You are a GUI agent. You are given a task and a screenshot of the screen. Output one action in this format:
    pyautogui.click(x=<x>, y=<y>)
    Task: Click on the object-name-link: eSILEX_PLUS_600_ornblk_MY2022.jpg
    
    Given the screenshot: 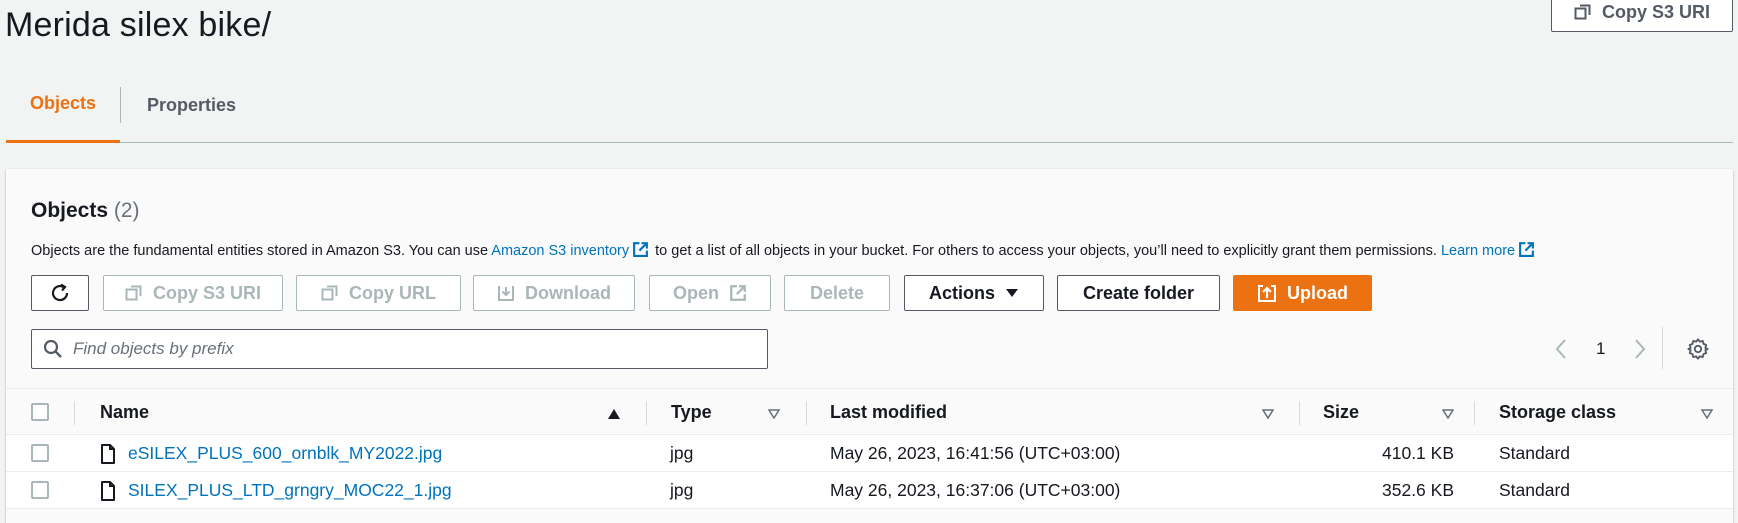 What is the action you would take?
    pyautogui.click(x=285, y=453)
    